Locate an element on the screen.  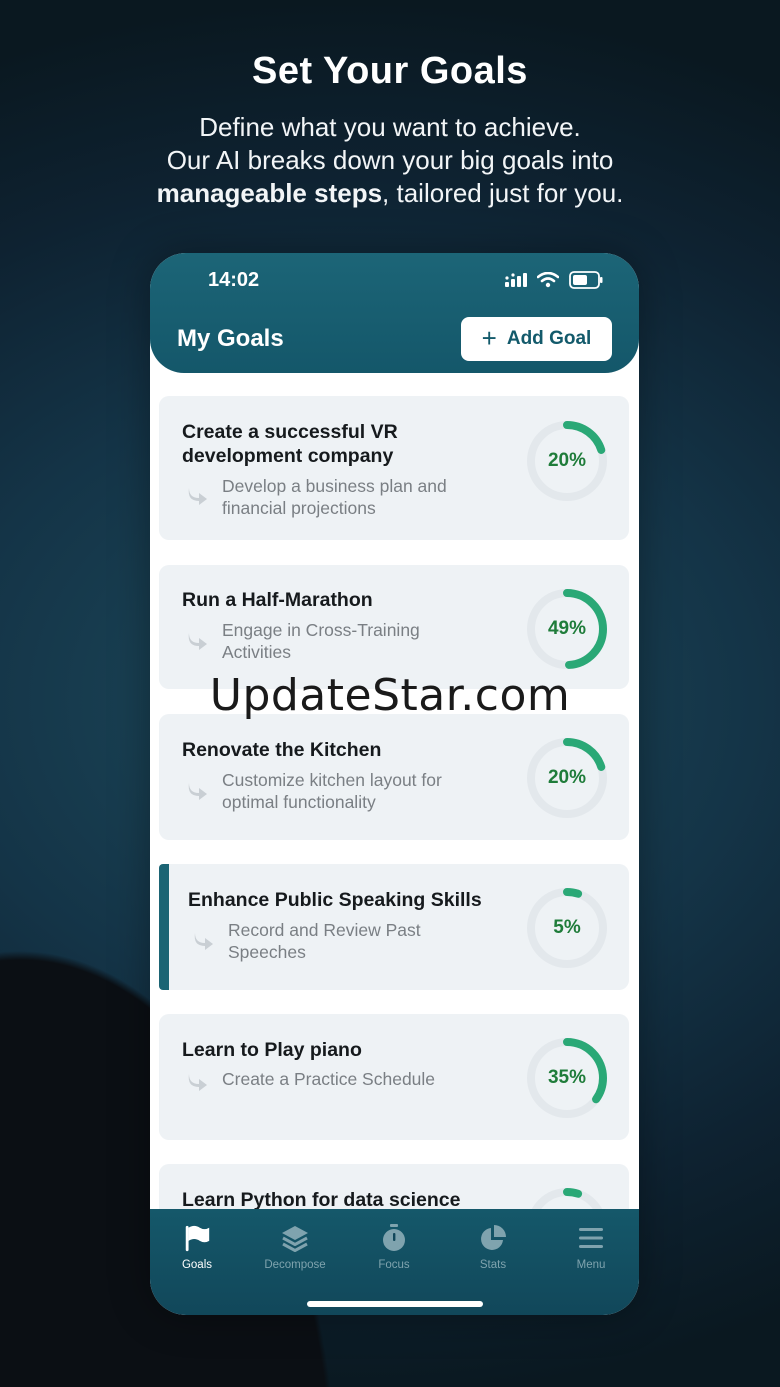
goal-percent: 35% is located at coordinates (567, 1077).